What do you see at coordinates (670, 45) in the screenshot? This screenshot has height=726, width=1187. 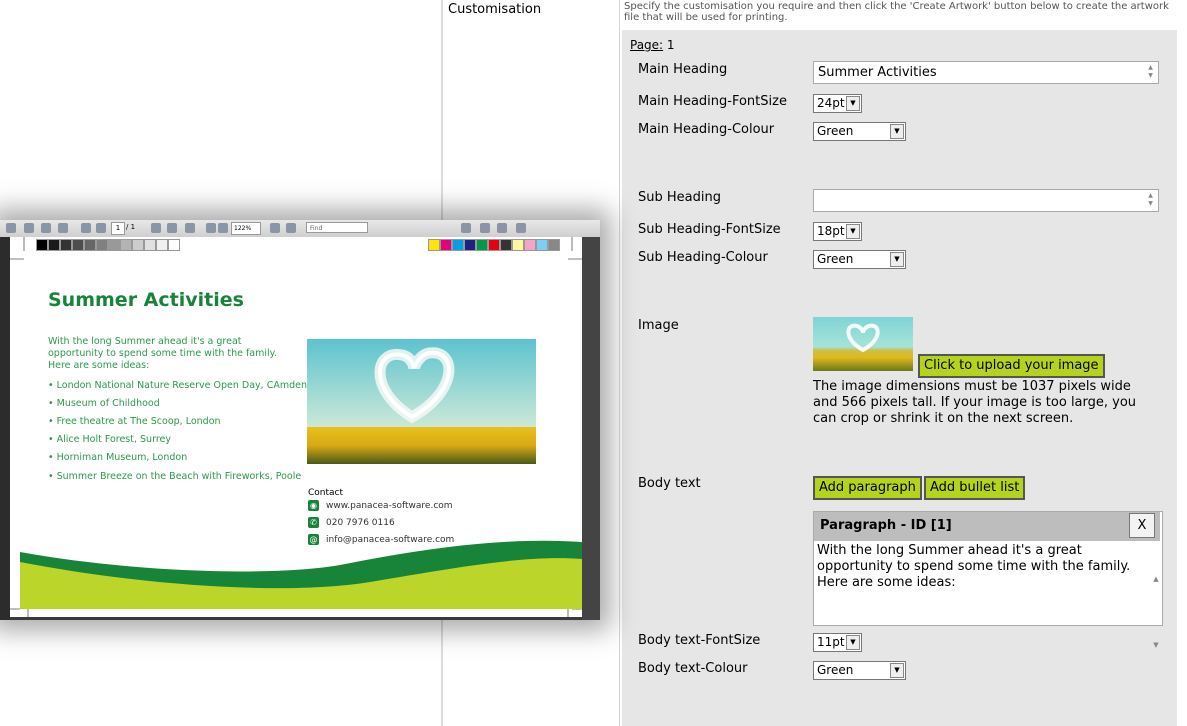 I see `page-number: 1` at bounding box center [670, 45].